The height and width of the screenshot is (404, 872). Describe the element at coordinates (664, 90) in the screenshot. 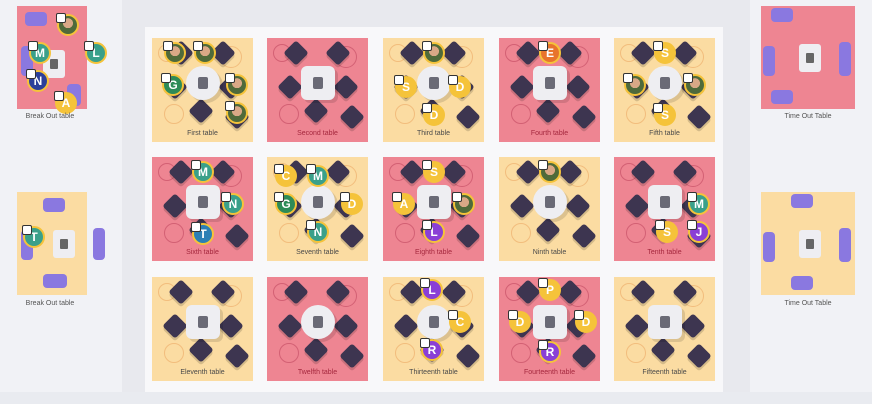

I see `table-card-5: Fifth table S S` at that location.